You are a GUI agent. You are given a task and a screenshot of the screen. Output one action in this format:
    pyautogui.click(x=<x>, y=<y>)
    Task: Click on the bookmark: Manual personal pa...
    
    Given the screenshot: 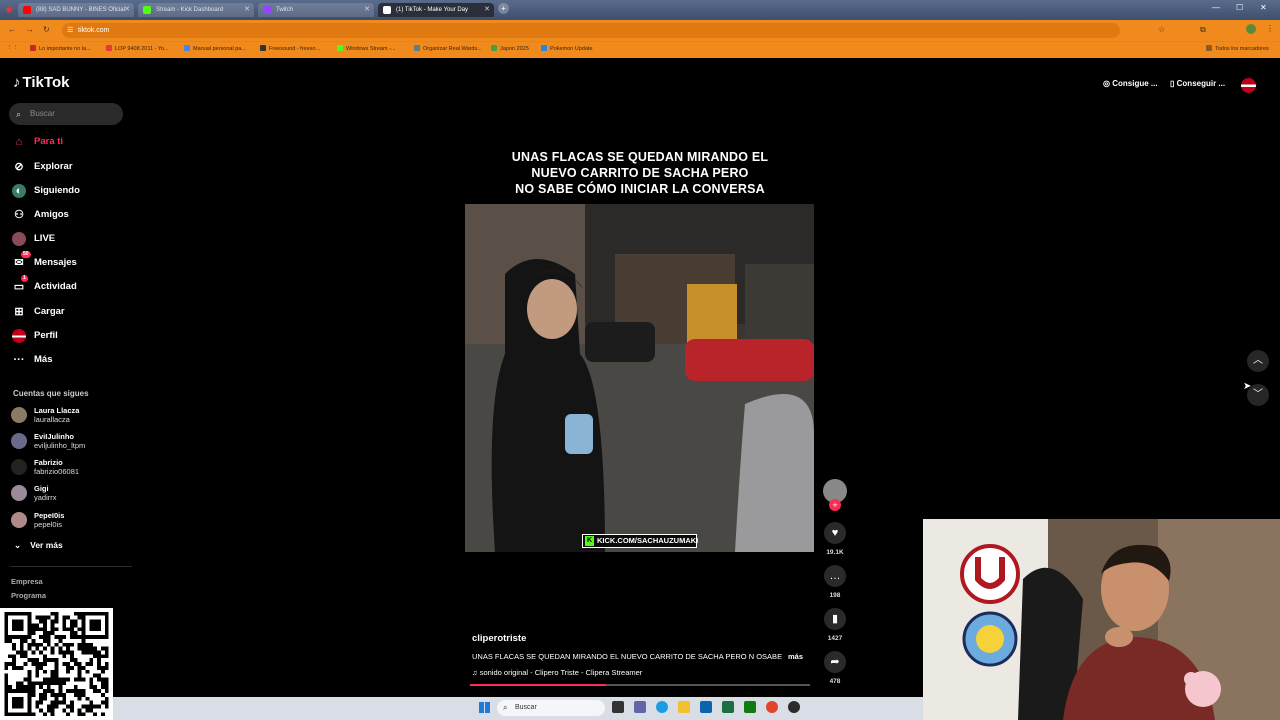 What is the action you would take?
    pyautogui.click(x=215, y=48)
    